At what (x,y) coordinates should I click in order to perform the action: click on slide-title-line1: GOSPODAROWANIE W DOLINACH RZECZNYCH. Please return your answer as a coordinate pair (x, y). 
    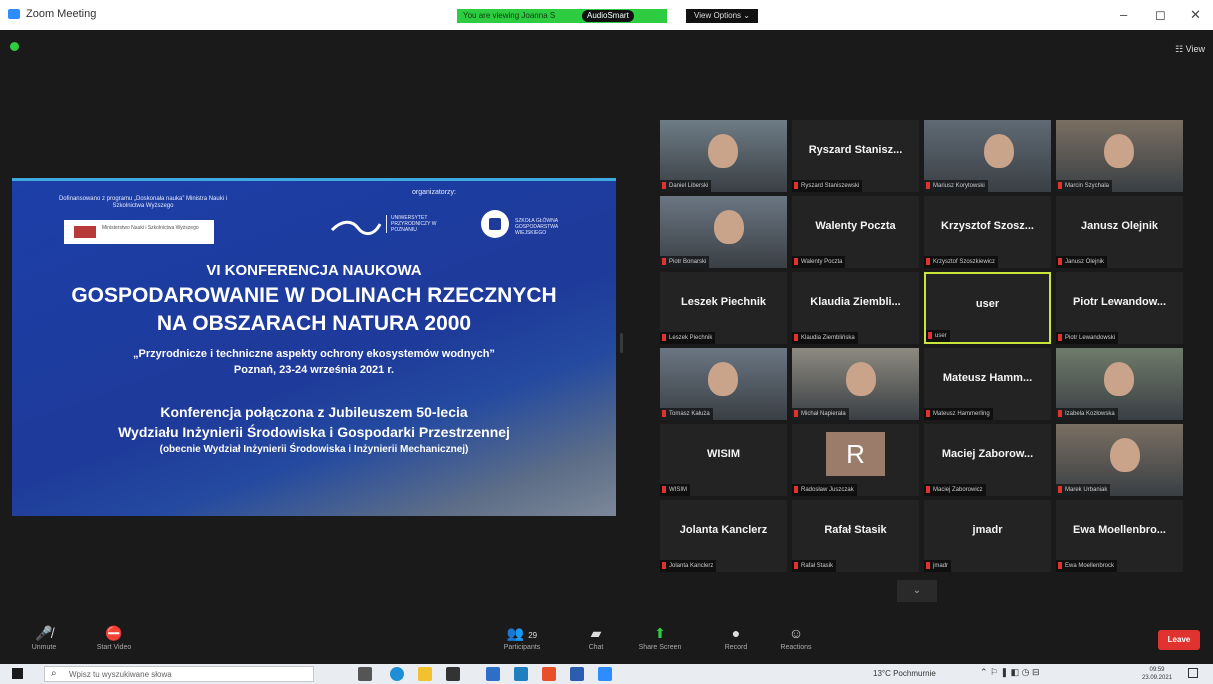
    Looking at the image, I should click on (314, 295).